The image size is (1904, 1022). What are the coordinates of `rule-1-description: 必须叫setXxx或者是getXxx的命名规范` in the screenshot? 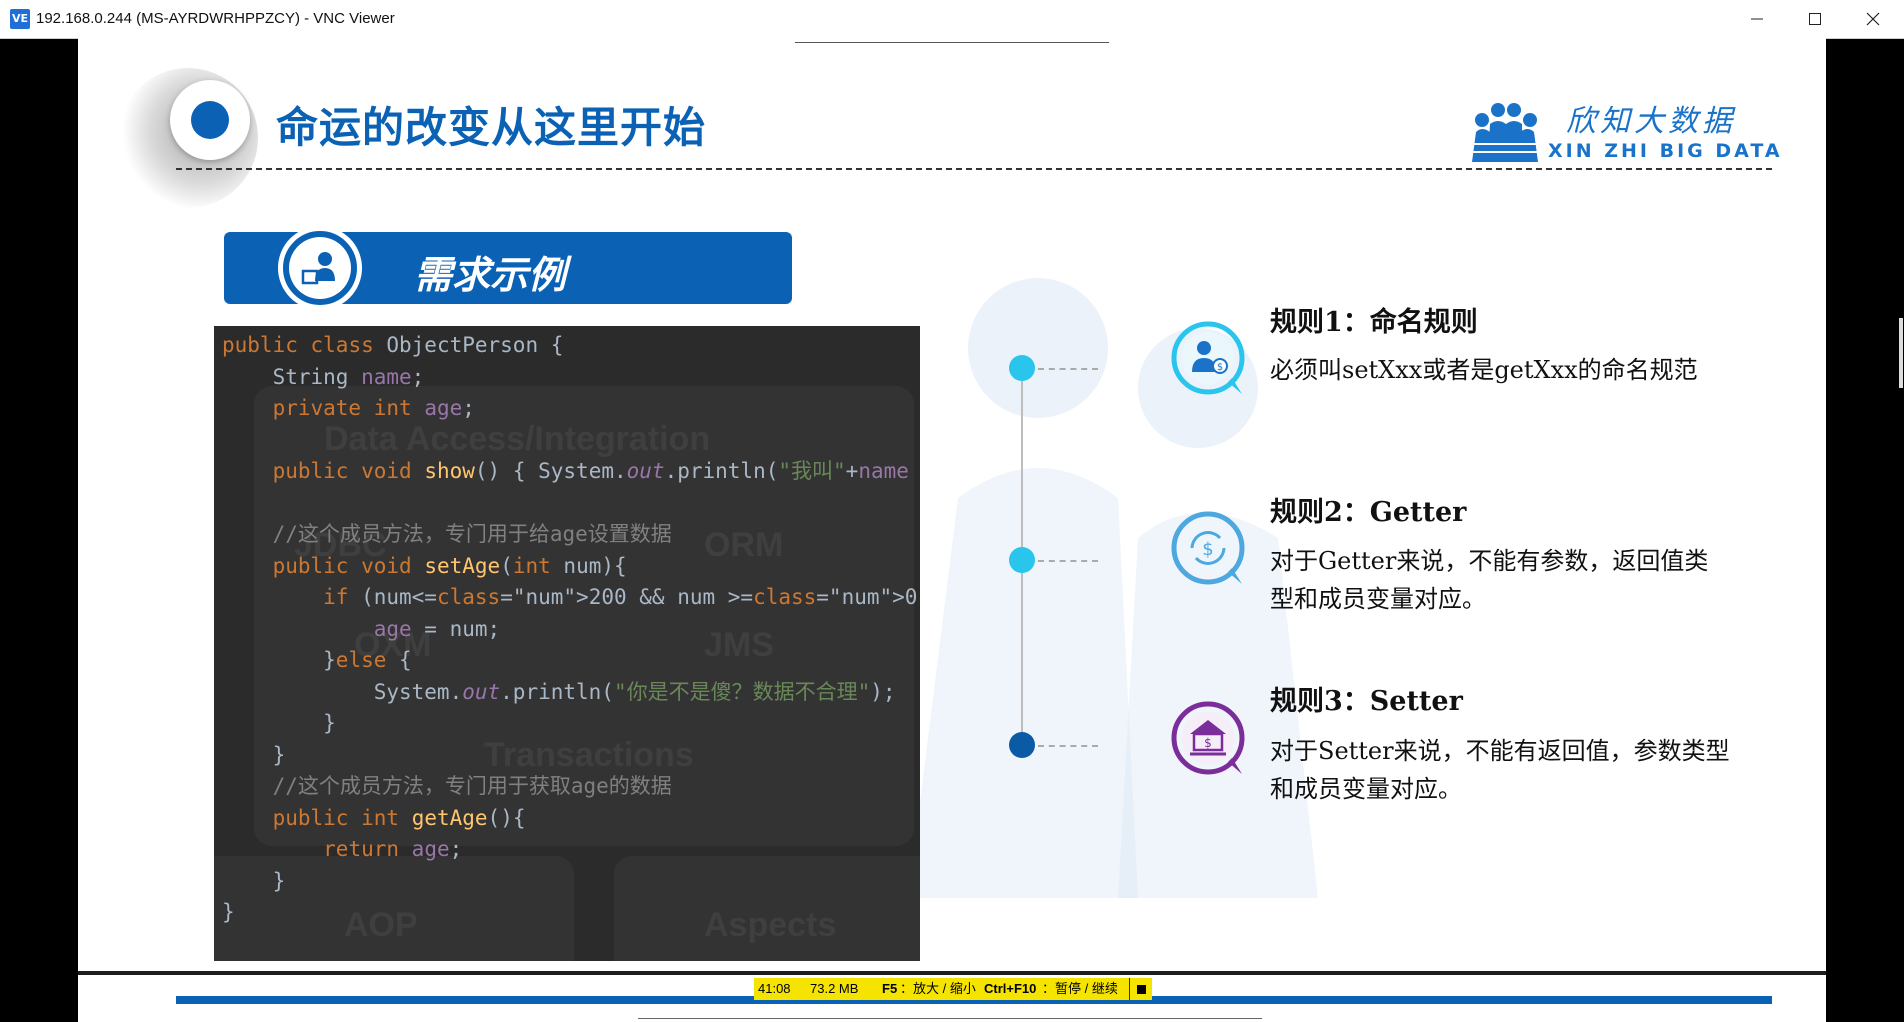 It's located at (1484, 370).